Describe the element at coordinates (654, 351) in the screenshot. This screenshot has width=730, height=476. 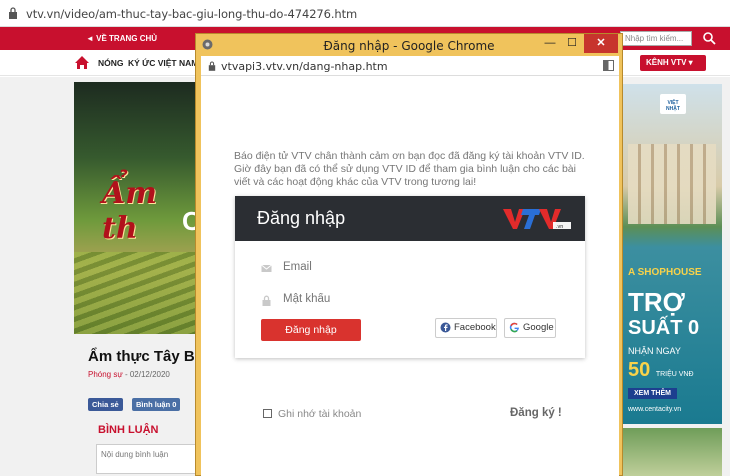
I see `ad-line-4: NHẬN NGAY` at that location.